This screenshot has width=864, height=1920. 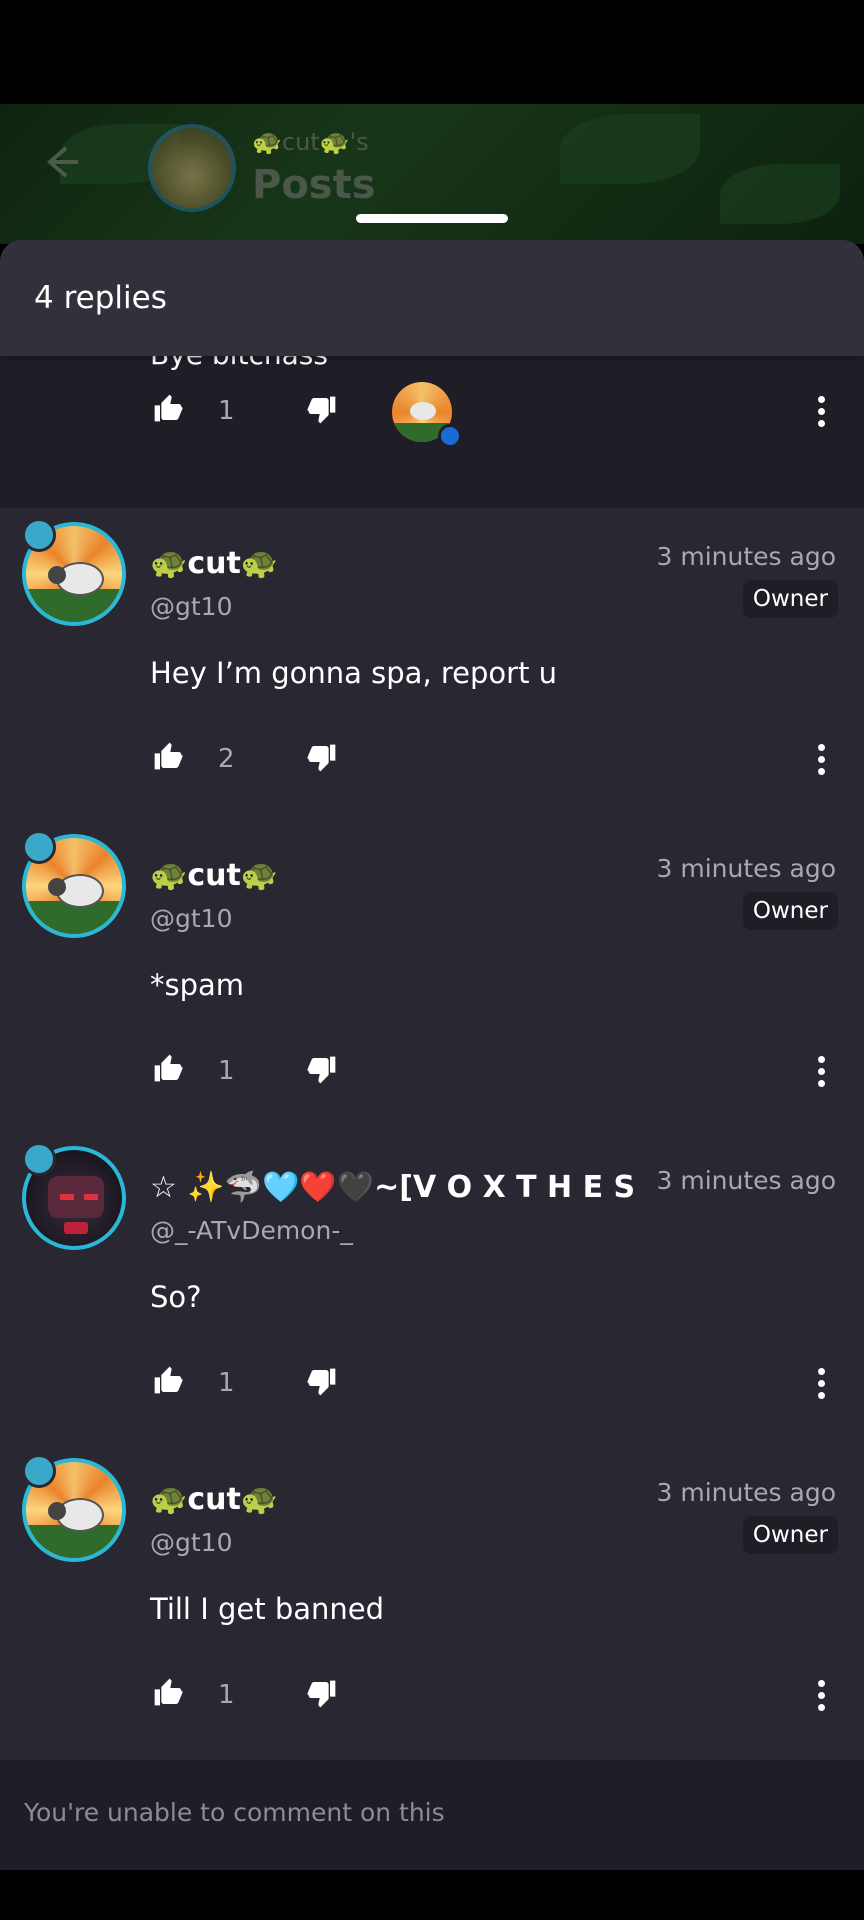 What do you see at coordinates (310, 142) in the screenshot?
I see `owner-label: 🐢cut🐢's` at bounding box center [310, 142].